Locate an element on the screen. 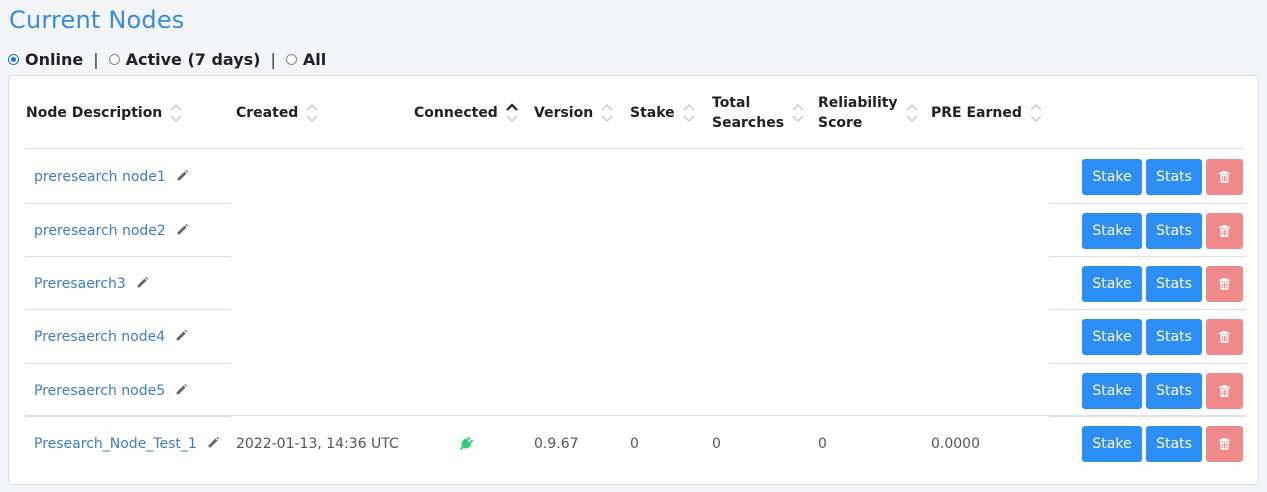 This screenshot has height=492, width=1267. node-name-link: Presearch_Node_Test_1 is located at coordinates (115, 444).